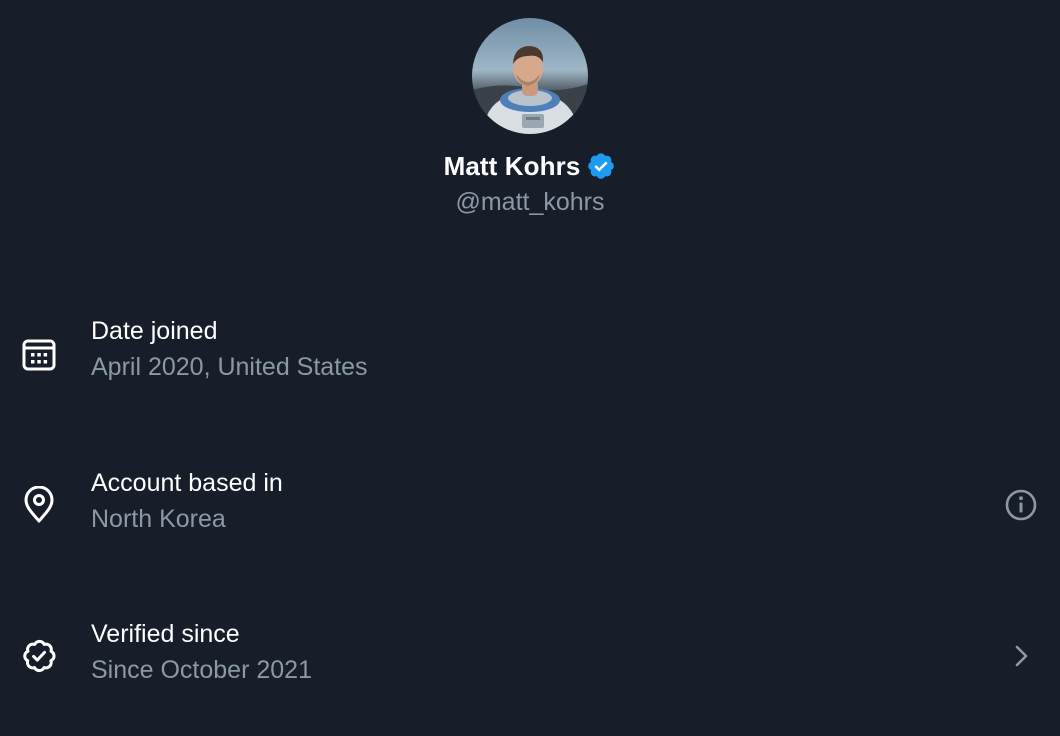  I want to click on verified-since-row: Verified since Since October 2021, so click(530, 656).